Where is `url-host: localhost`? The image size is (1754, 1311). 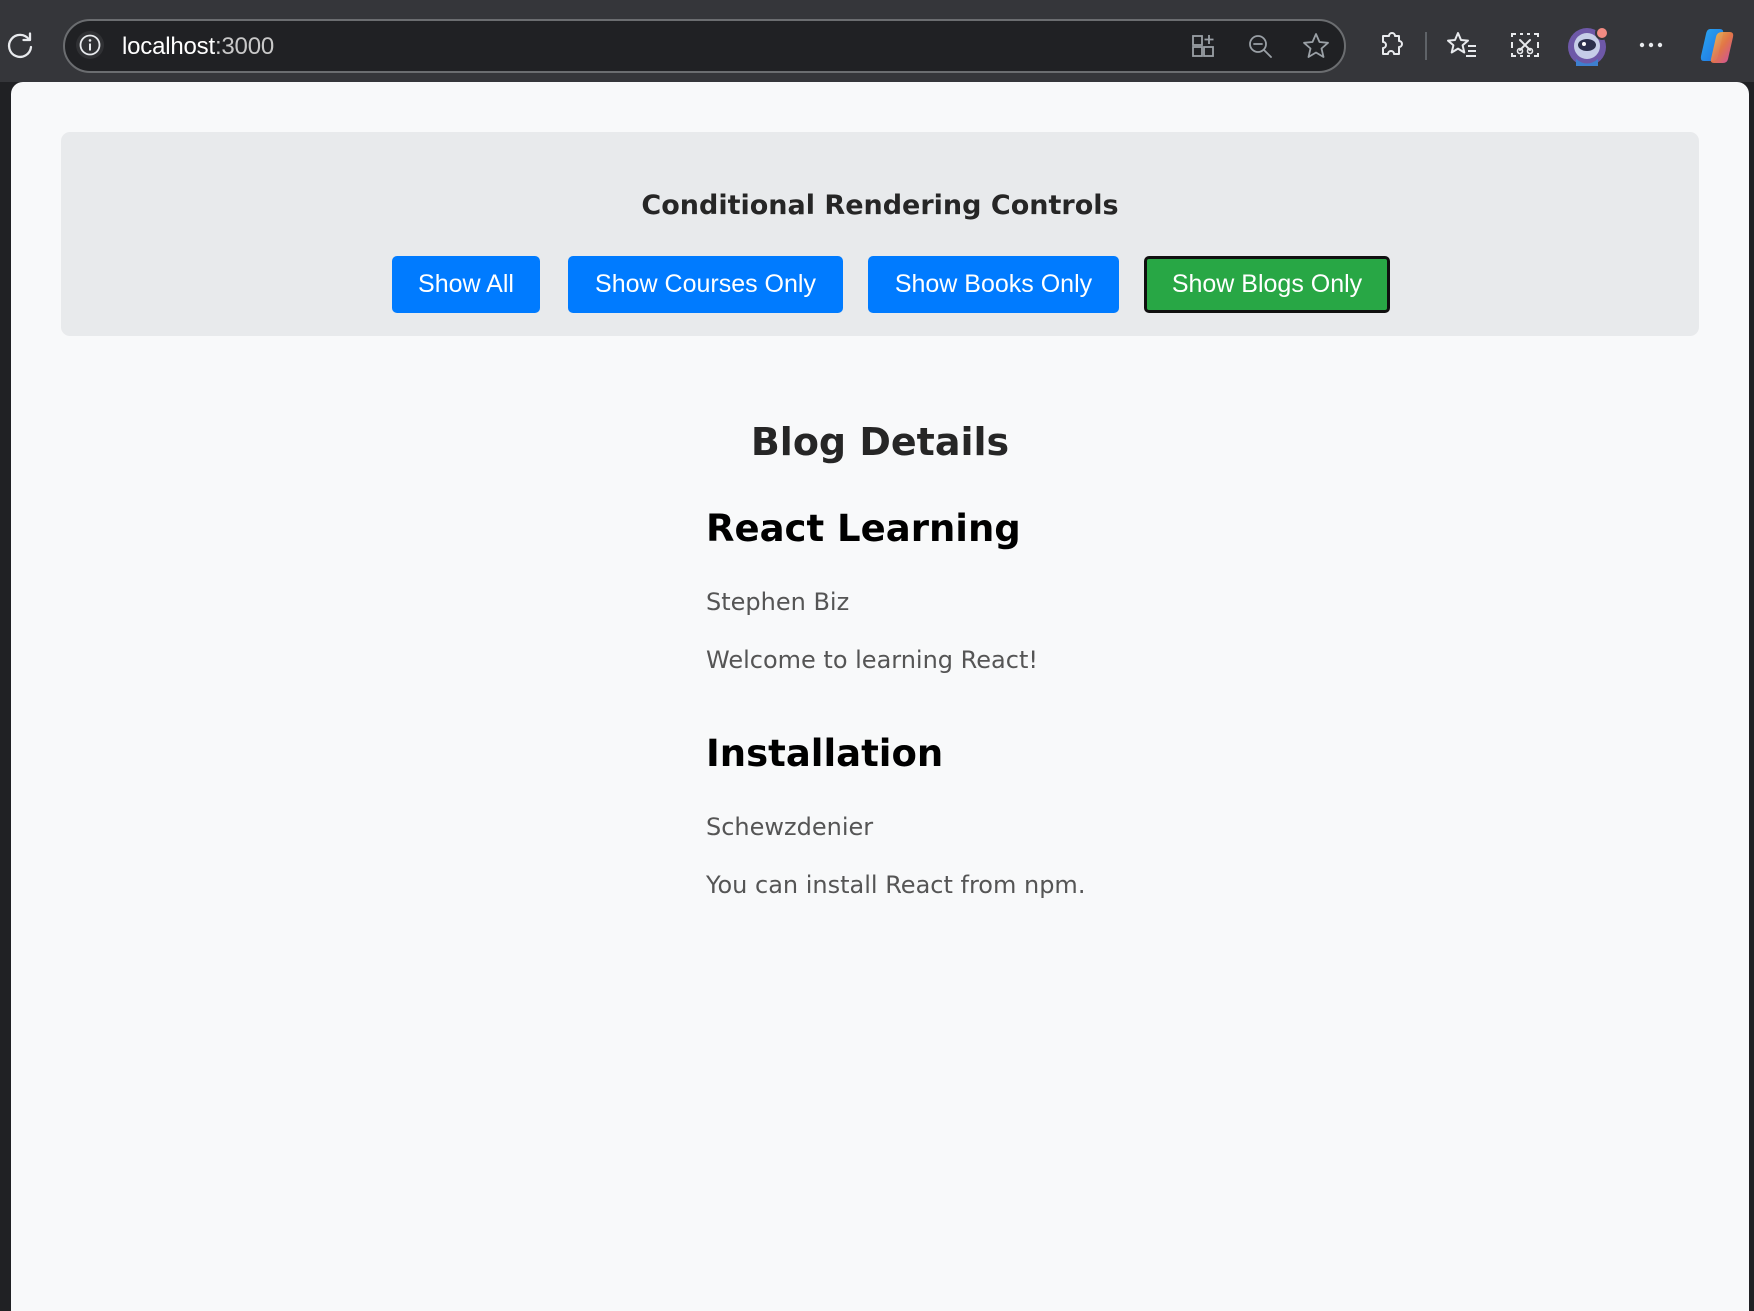
url-host: localhost is located at coordinates (168, 46).